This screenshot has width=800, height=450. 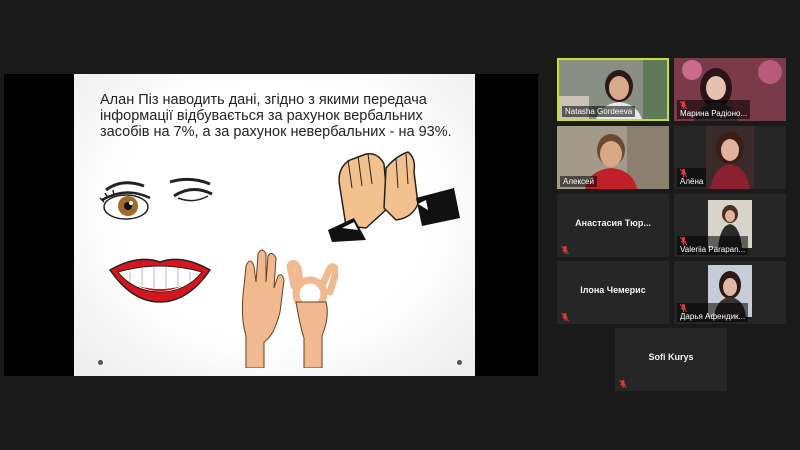 I want to click on participant-tile-7: Ілона Чемерис, so click(x=613, y=292).